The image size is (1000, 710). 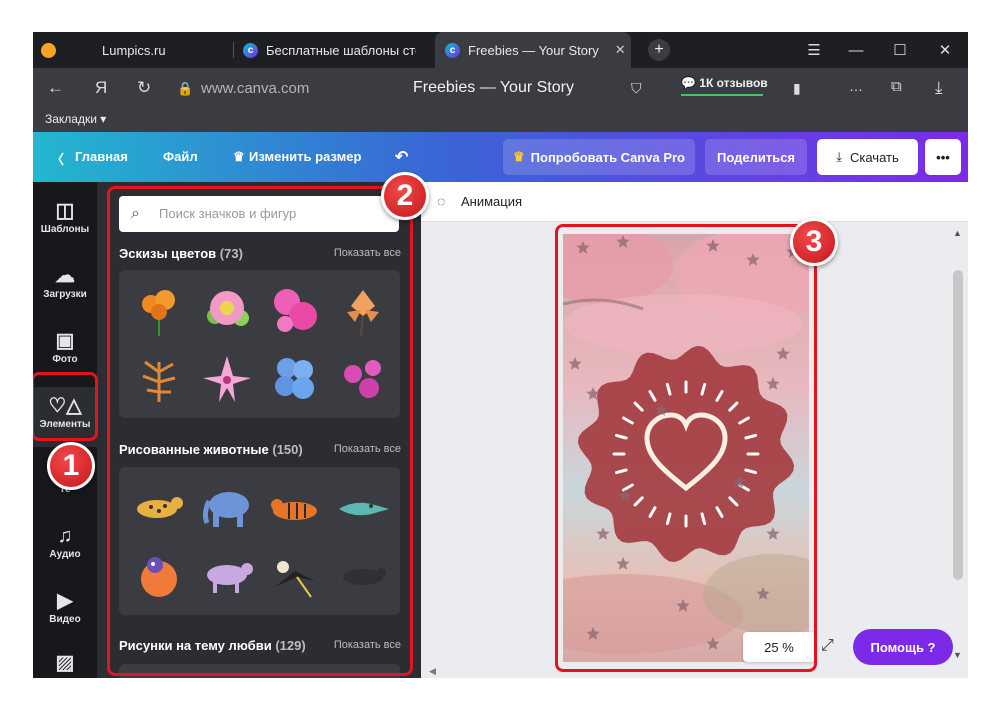 What do you see at coordinates (65, 619) in the screenshot?
I see `nav-label: Видео` at bounding box center [65, 619].